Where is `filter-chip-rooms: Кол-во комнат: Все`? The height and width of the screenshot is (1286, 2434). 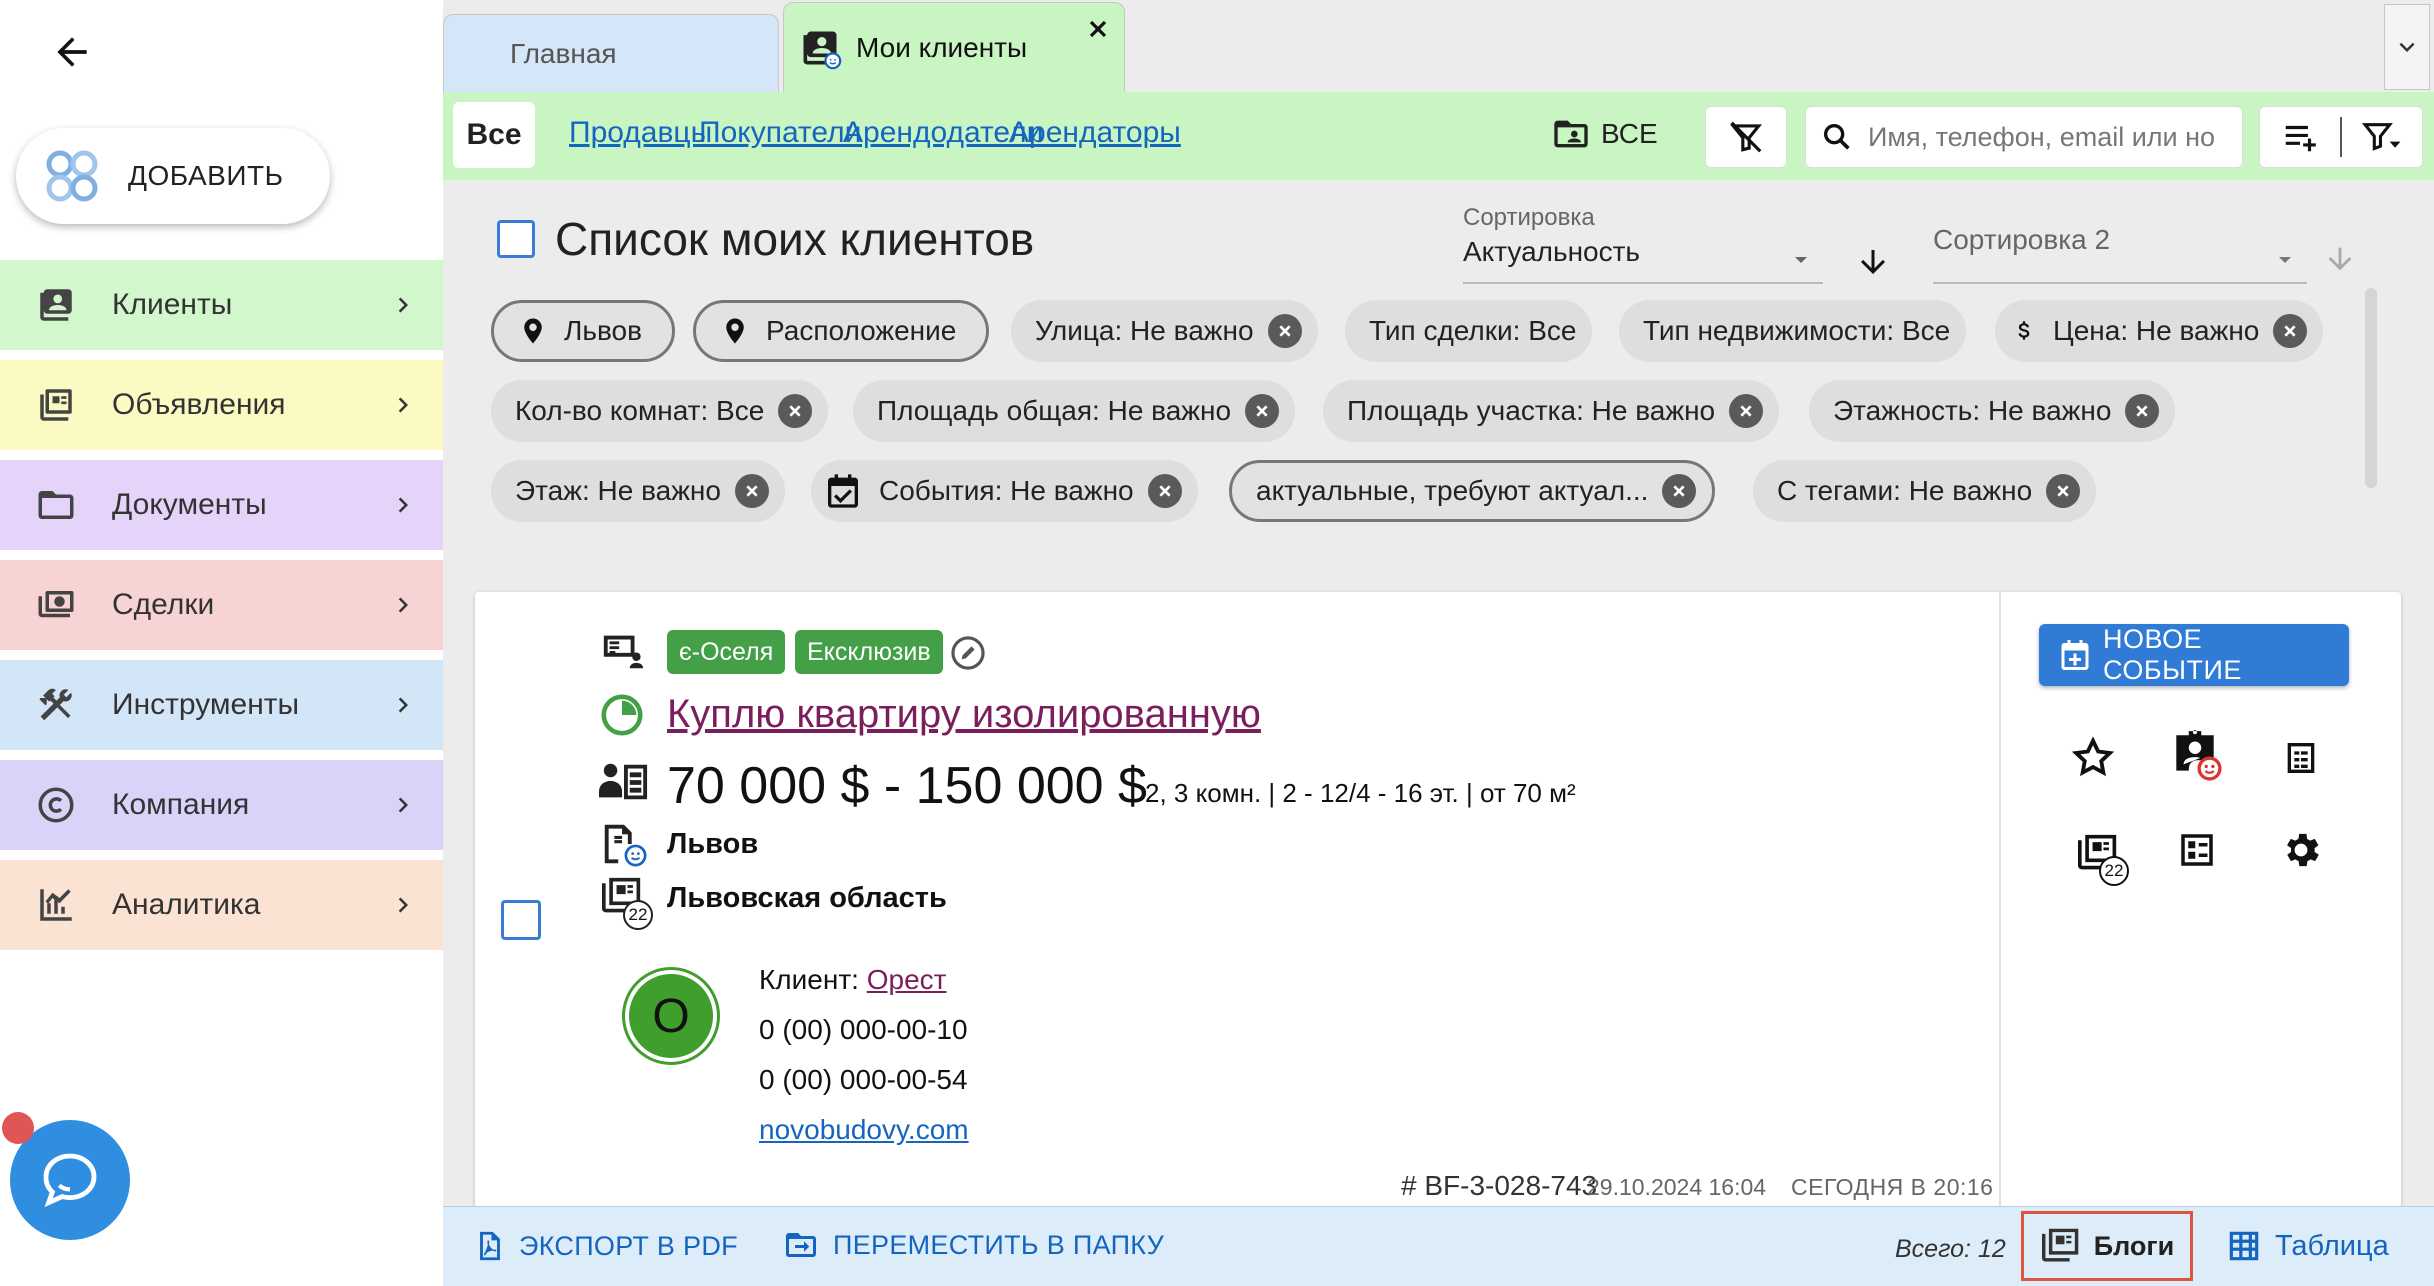 filter-chip-rooms: Кол-во комнат: Все is located at coordinates (660, 411).